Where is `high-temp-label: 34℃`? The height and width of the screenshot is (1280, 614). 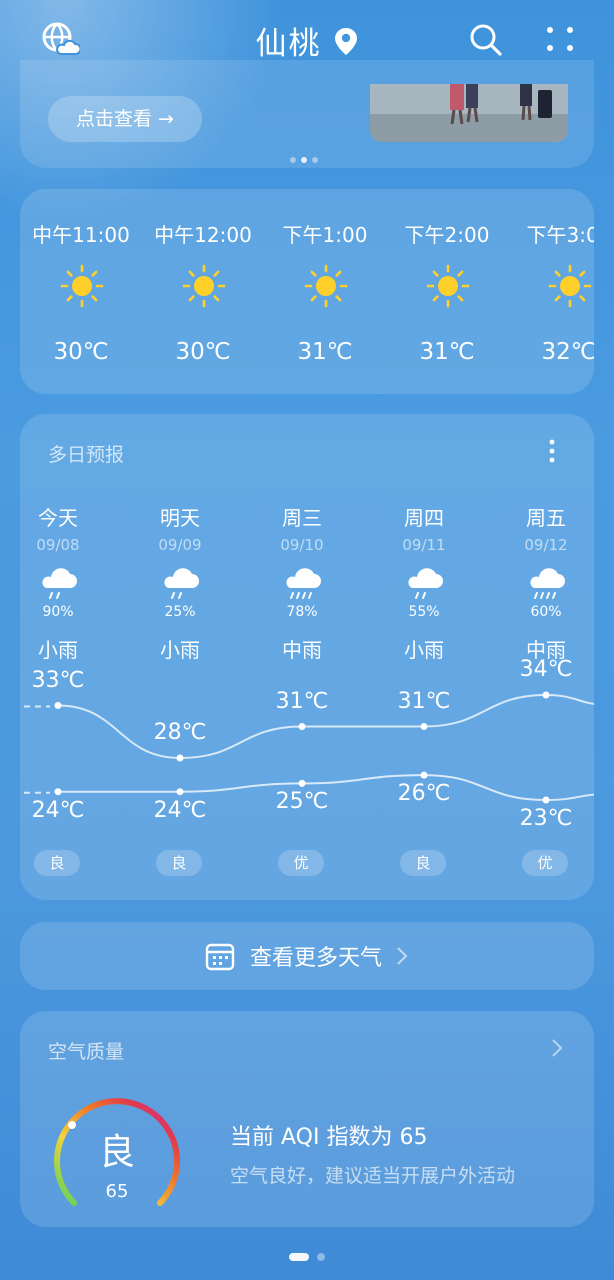 high-temp-label: 34℃ is located at coordinates (546, 669).